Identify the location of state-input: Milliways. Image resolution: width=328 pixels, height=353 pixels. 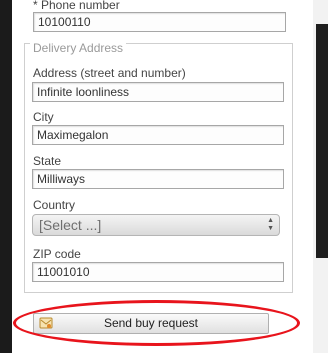
(158, 179).